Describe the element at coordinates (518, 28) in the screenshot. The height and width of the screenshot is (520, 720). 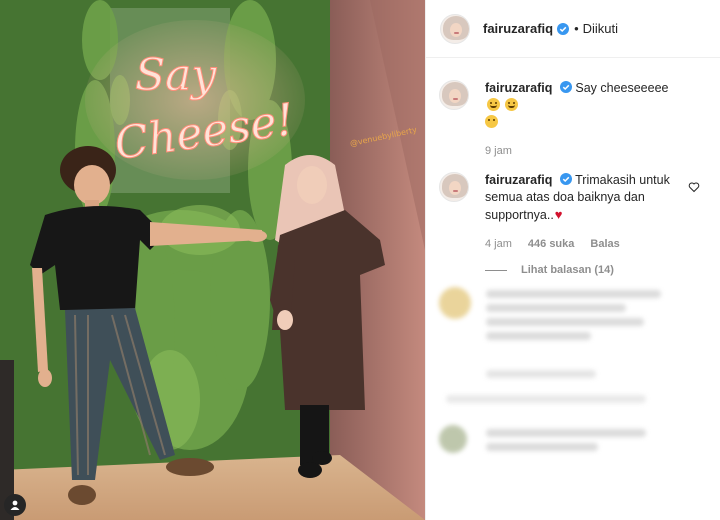
I see `author-username: fairuzarafiq` at that location.